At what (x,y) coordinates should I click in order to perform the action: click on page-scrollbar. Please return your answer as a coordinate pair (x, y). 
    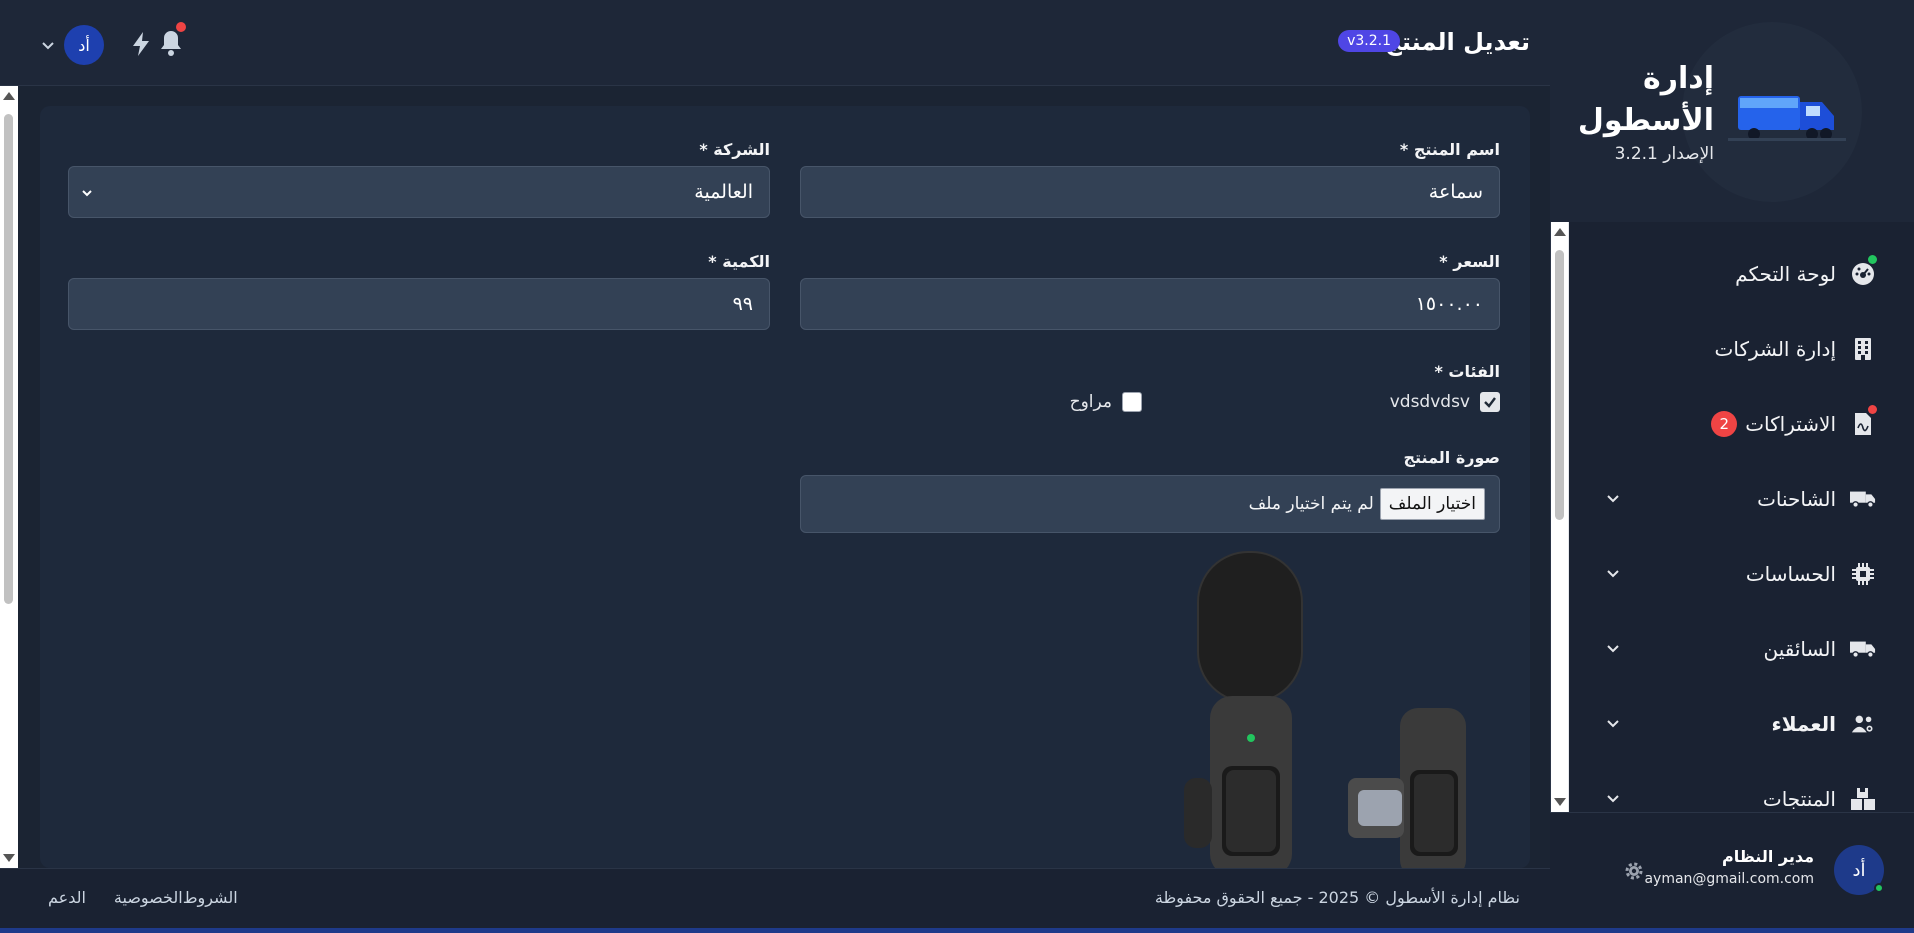
    Looking at the image, I should click on (9, 477).